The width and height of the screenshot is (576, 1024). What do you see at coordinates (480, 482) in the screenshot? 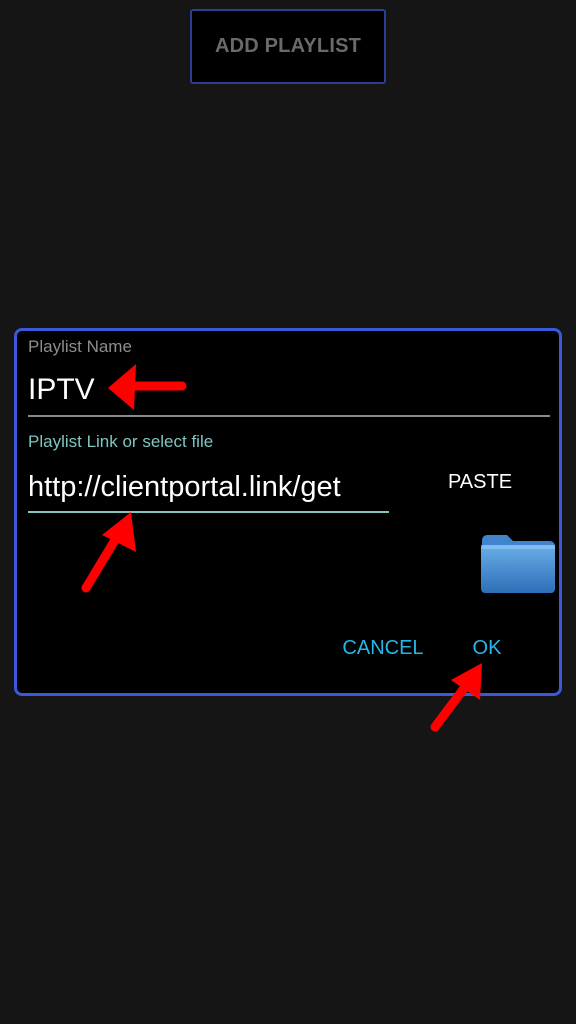
I see `paste-button: PASTE` at bounding box center [480, 482].